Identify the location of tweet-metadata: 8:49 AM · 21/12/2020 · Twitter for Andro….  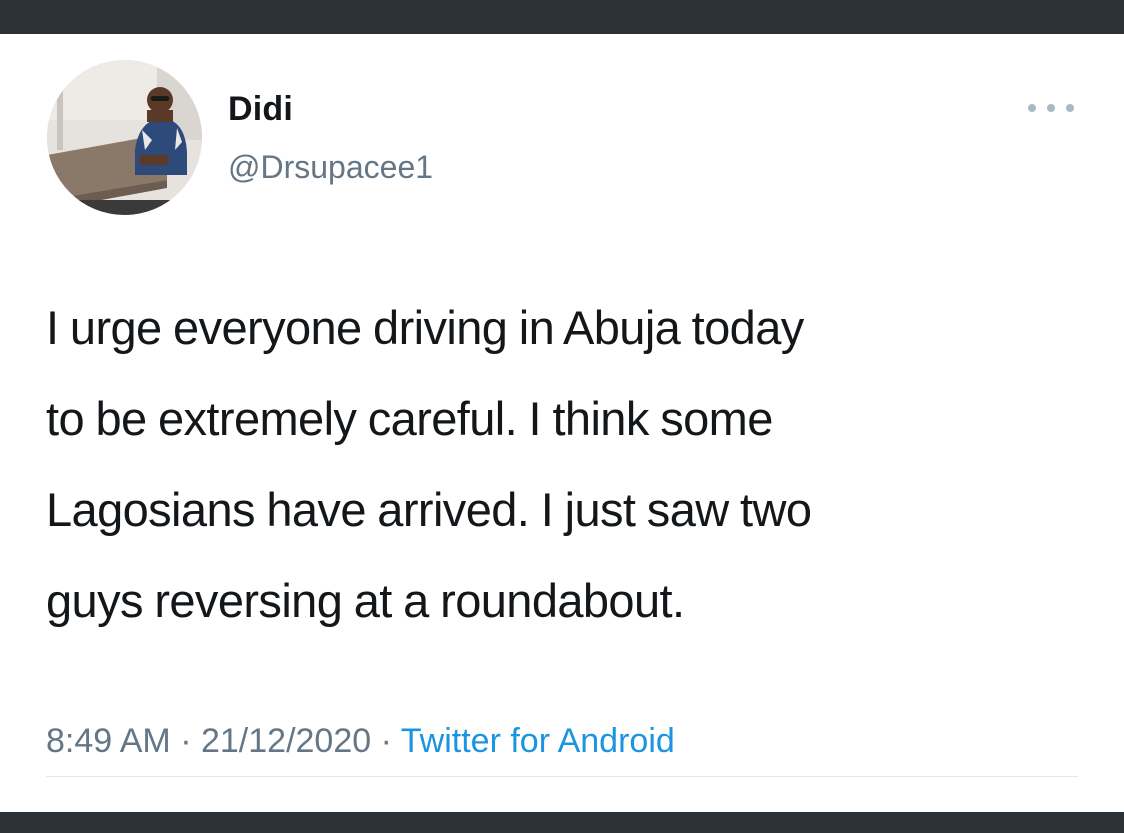
(360, 741).